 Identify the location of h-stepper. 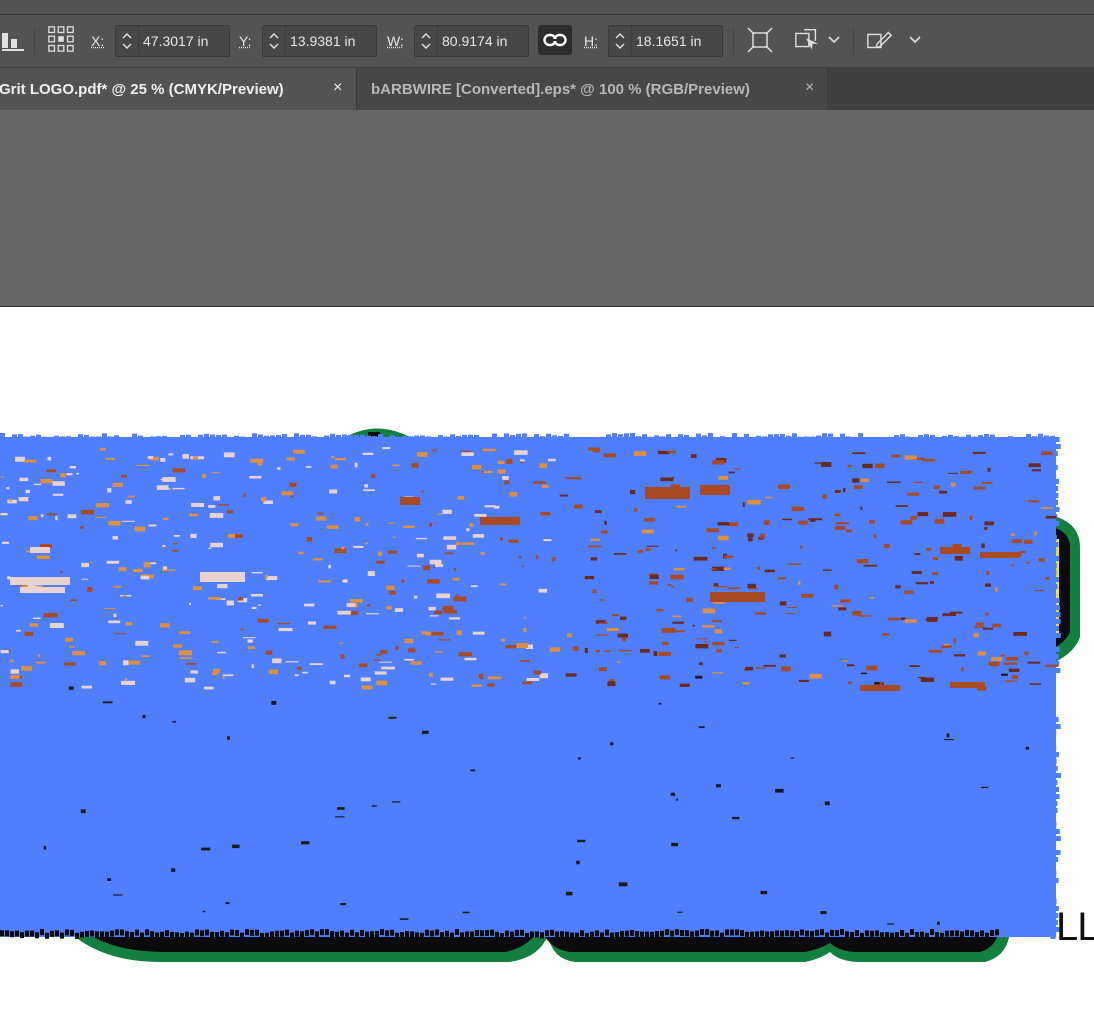
(620, 41).